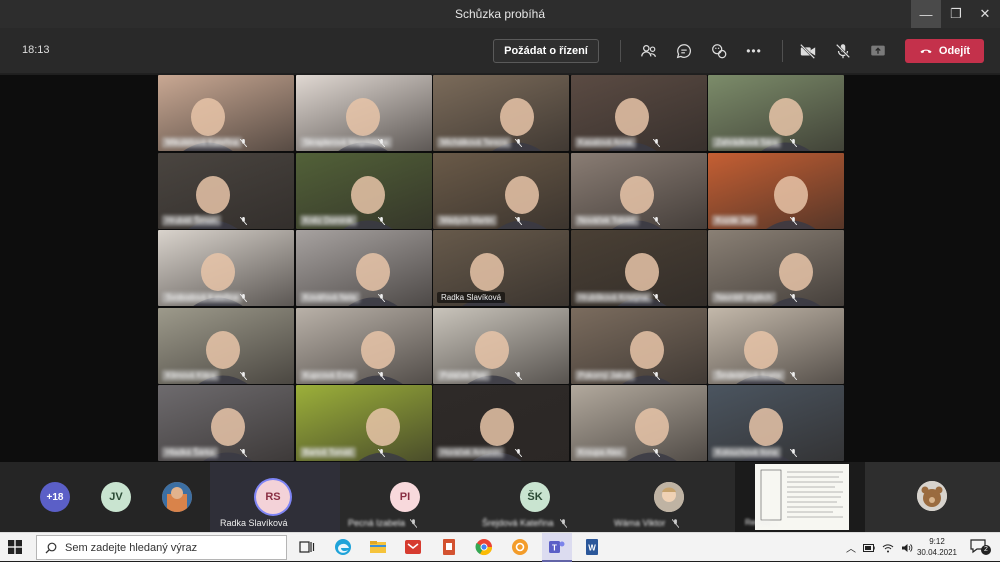 Image resolution: width=1000 pixels, height=562 pixels. I want to click on leave-button: Odejít, so click(944, 51).